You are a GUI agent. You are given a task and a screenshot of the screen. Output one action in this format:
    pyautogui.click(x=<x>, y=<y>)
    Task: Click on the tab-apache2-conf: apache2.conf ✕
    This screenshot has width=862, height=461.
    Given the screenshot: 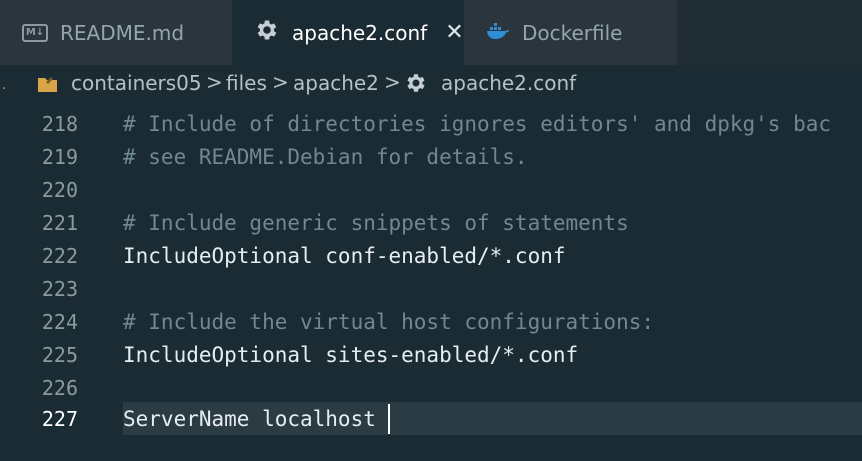 What is the action you would take?
    pyautogui.click(x=348, y=32)
    